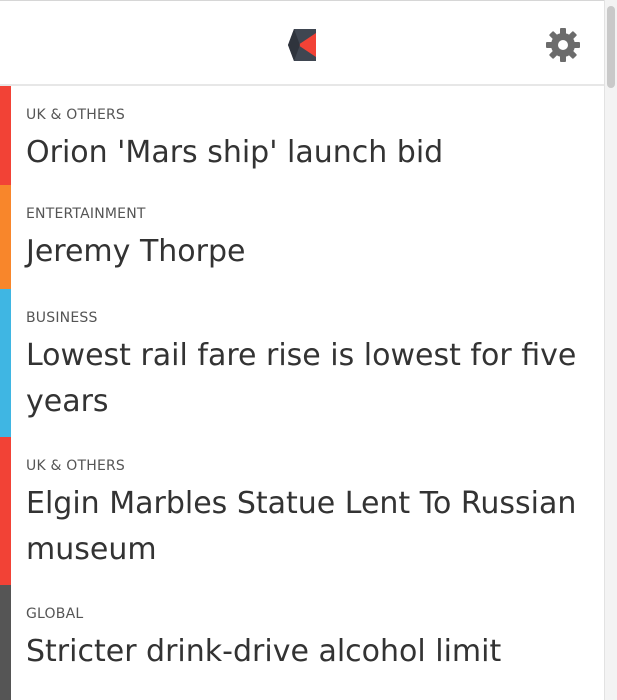 The width and height of the screenshot is (617, 700). What do you see at coordinates (62, 318) in the screenshot?
I see `news-category: BUSINESS` at bounding box center [62, 318].